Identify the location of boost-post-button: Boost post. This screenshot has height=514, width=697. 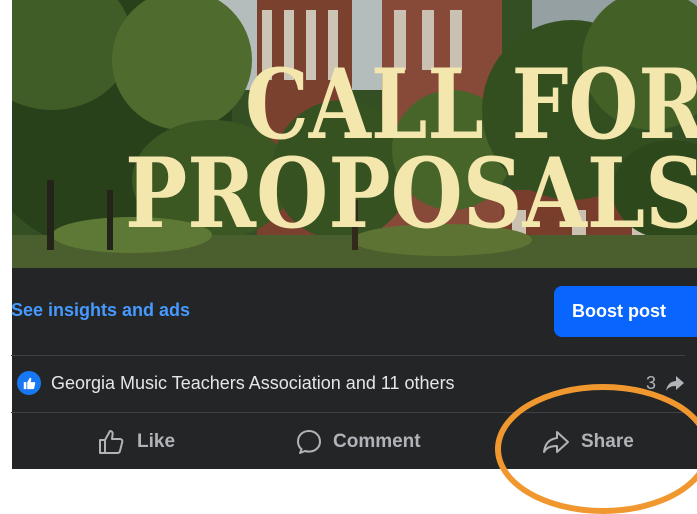
(625, 311).